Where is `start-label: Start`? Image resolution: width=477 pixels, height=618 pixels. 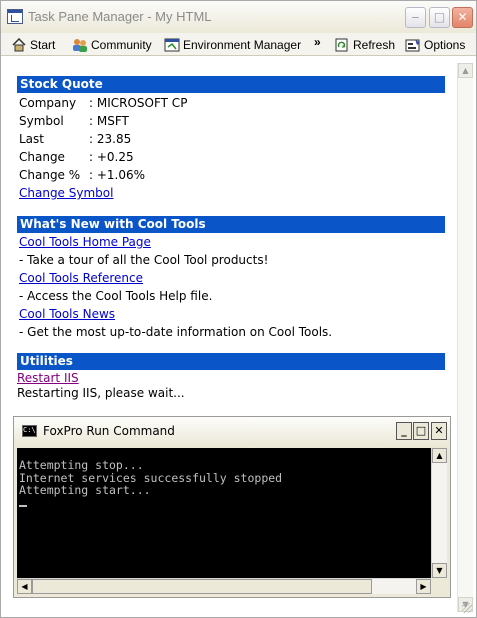
start-label: Start is located at coordinates (43, 44).